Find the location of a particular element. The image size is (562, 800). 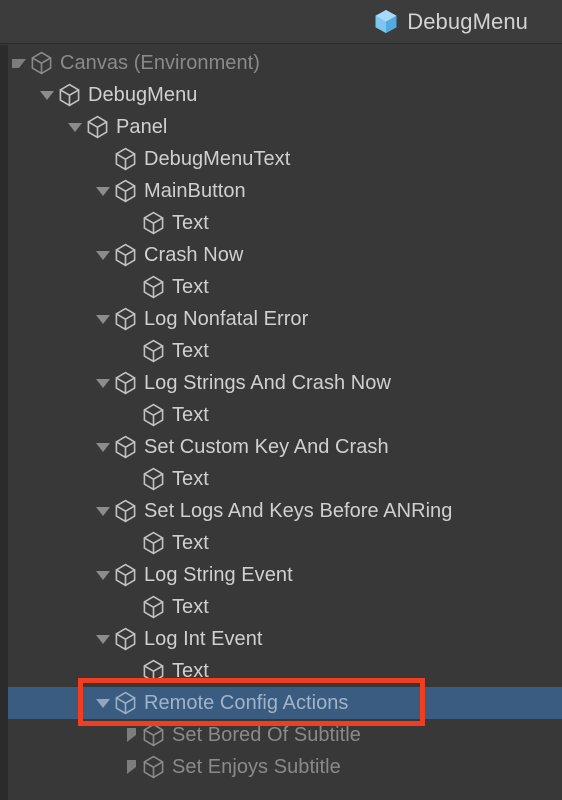

hierarchy-row-label: Log Nonfatal Error is located at coordinates (226, 319).